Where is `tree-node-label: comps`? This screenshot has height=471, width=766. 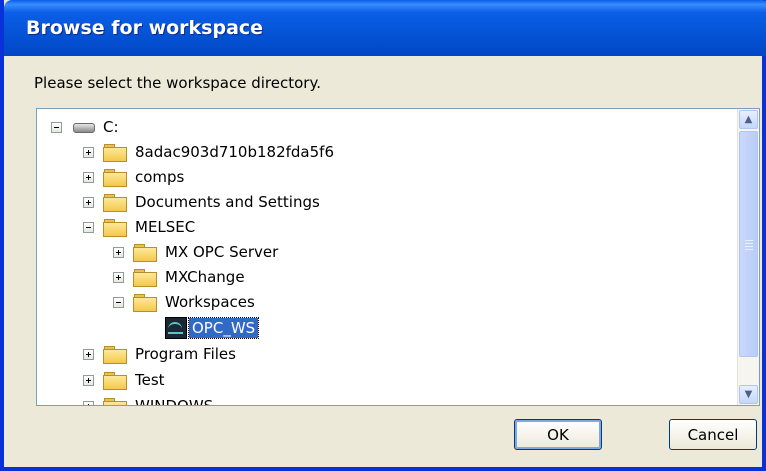
tree-node-label: comps is located at coordinates (160, 177).